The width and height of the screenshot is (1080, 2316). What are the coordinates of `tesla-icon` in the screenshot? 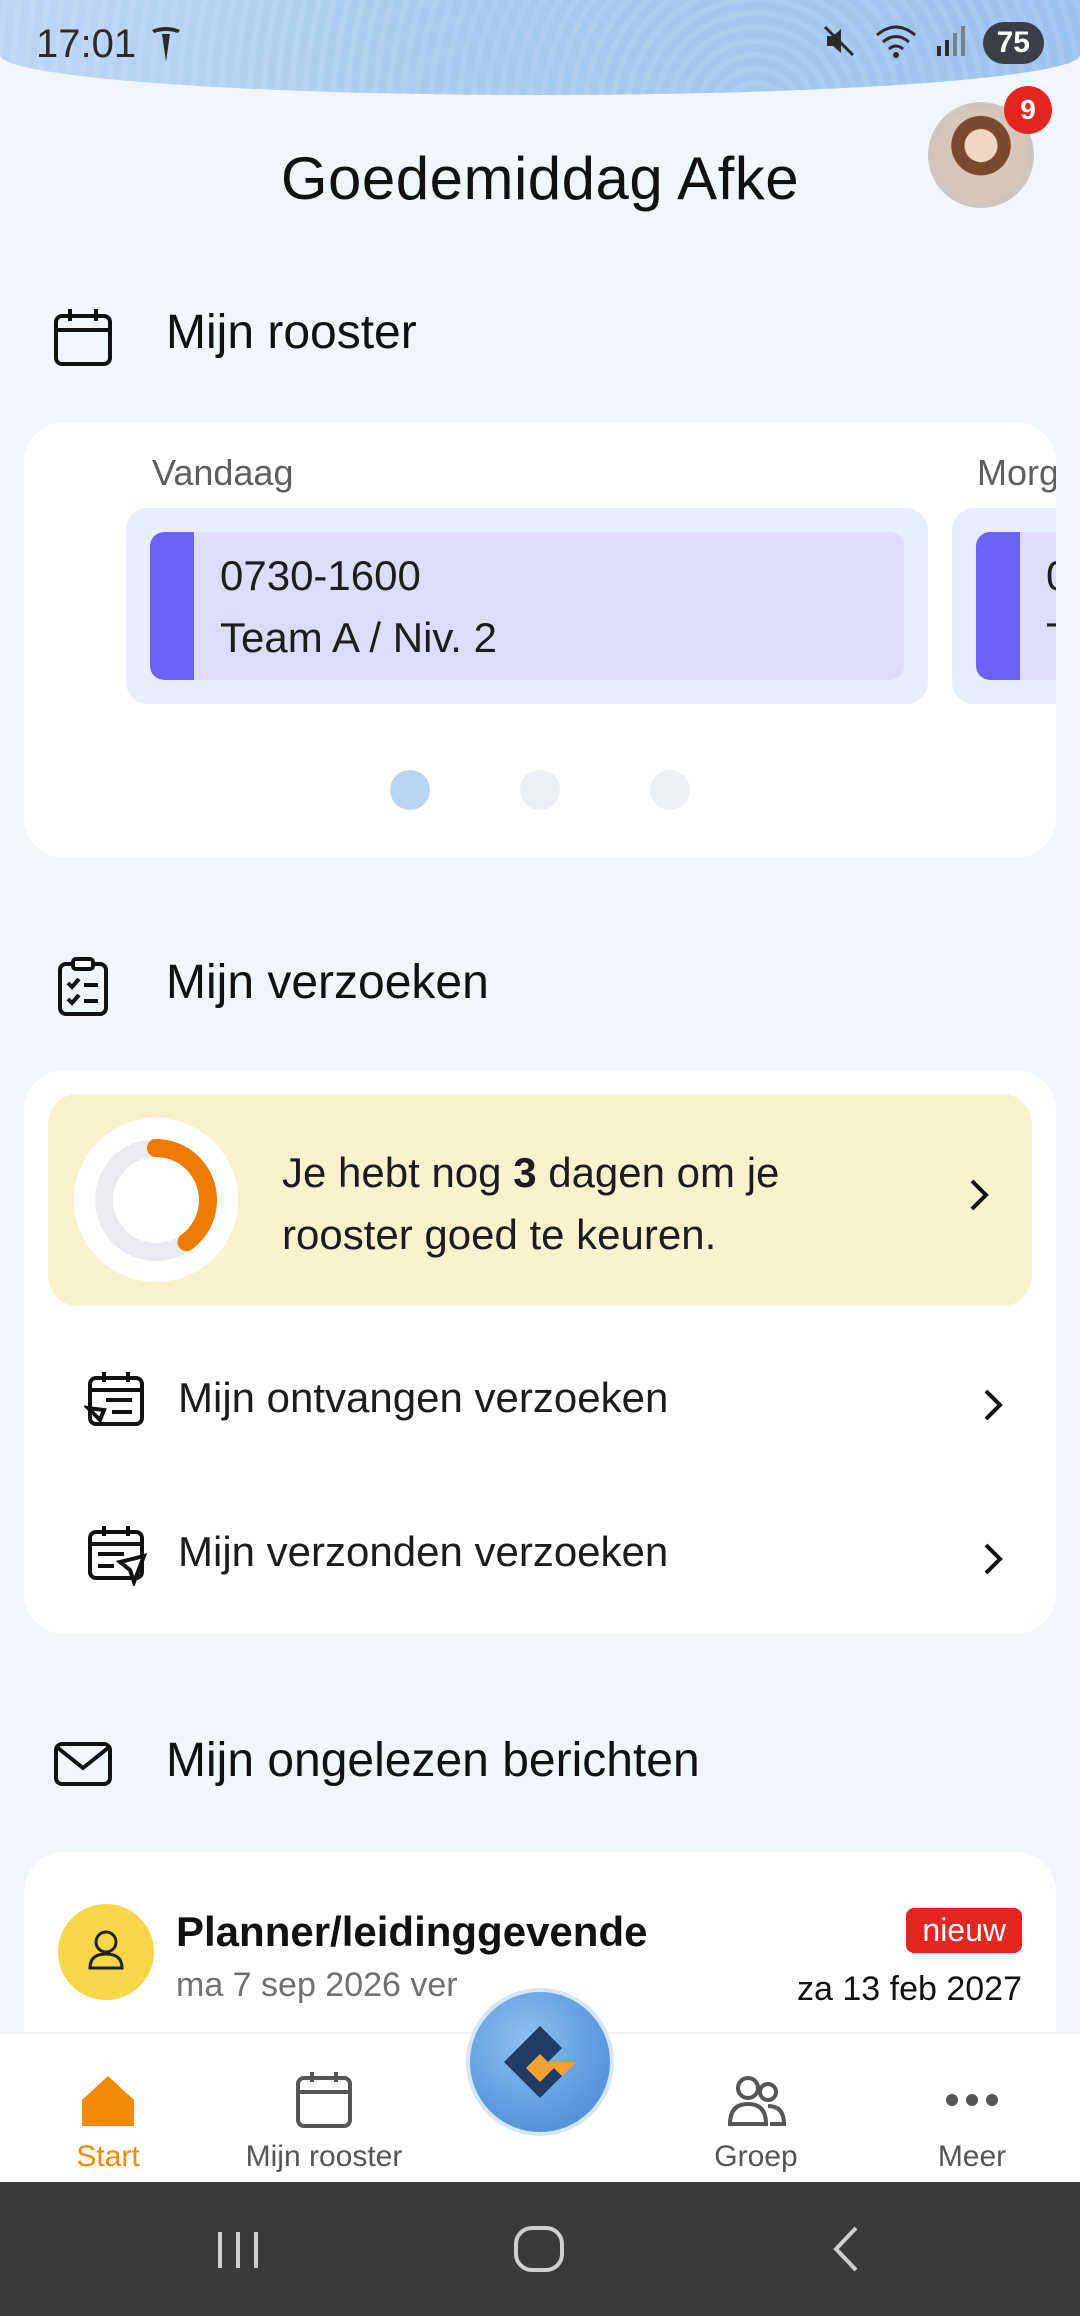 It's located at (166, 46).